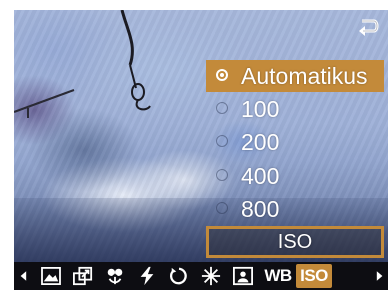  I want to click on iso-option-label: 200, so click(260, 142).